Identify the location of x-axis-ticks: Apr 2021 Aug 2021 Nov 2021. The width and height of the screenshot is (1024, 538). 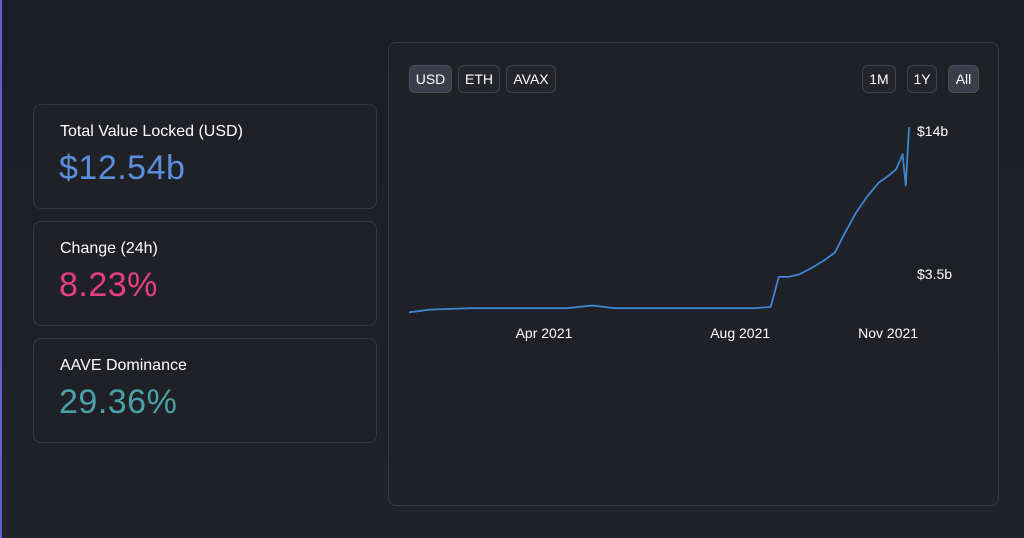
(717, 333).